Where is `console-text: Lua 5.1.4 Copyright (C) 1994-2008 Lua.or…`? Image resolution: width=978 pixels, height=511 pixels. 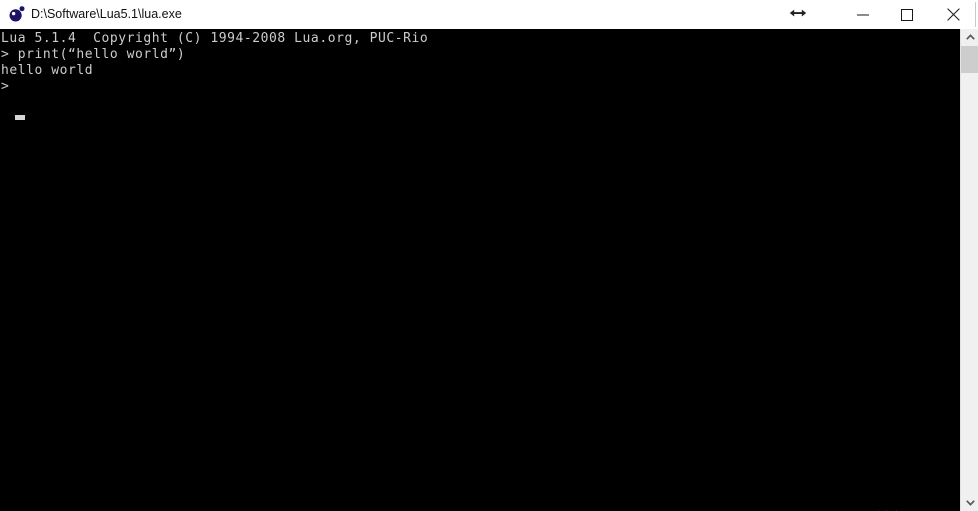
console-text: Lua 5.1.4 Copyright (C) 1994-2008 Lua.or… is located at coordinates (215, 62).